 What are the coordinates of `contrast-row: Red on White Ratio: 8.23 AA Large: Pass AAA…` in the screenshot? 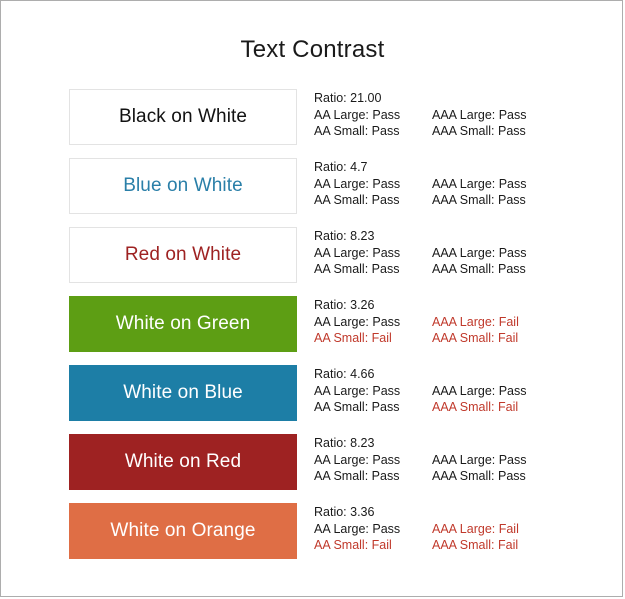 It's located at (319, 261).